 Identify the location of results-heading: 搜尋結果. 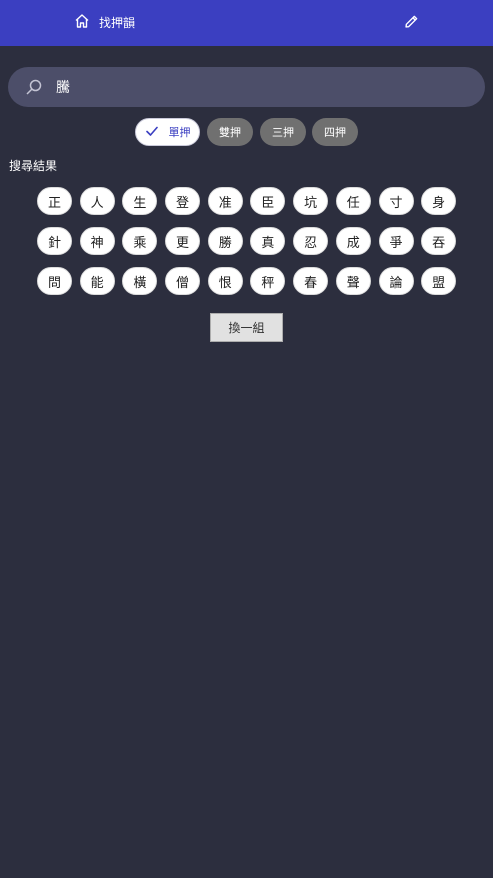
(33, 166).